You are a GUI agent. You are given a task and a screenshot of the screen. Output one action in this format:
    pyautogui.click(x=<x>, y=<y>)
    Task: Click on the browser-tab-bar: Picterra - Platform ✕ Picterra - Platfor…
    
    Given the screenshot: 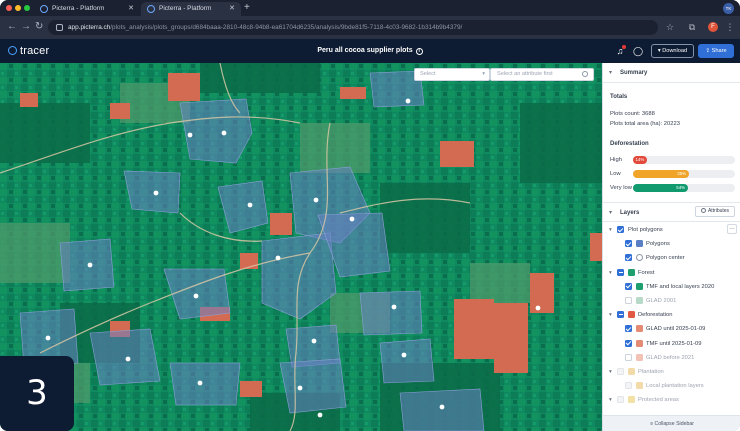 What is the action you would take?
    pyautogui.click(x=370, y=8)
    